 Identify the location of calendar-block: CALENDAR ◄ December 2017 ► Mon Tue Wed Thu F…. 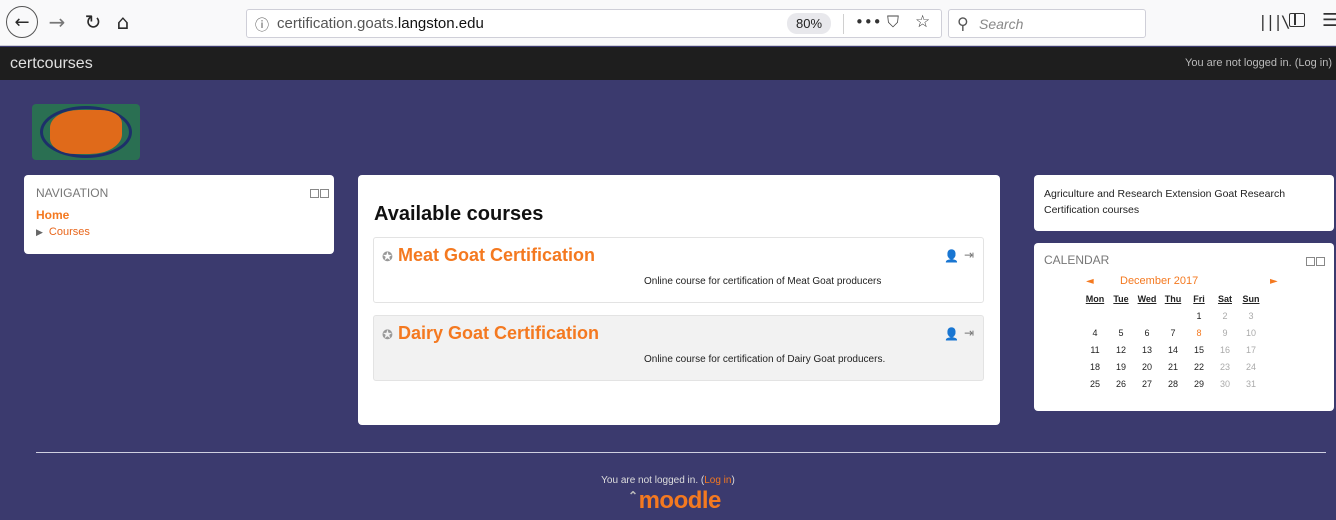
(1184, 327).